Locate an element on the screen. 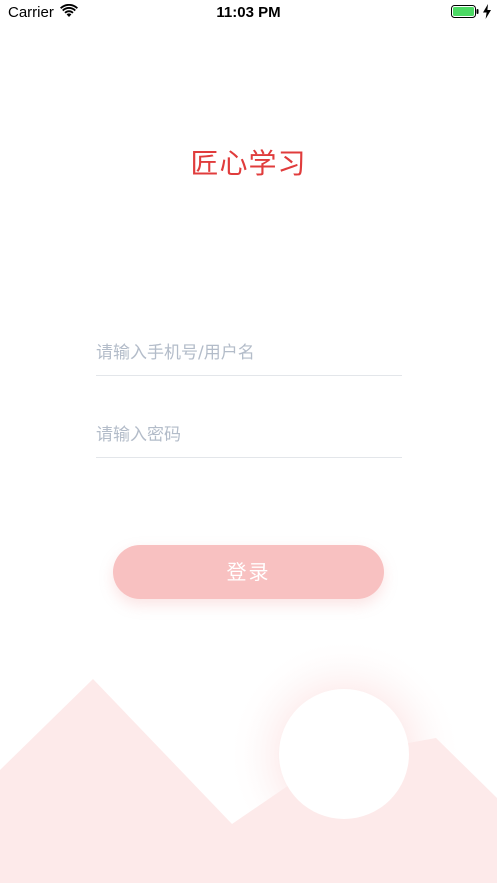  username-input is located at coordinates (249, 353).